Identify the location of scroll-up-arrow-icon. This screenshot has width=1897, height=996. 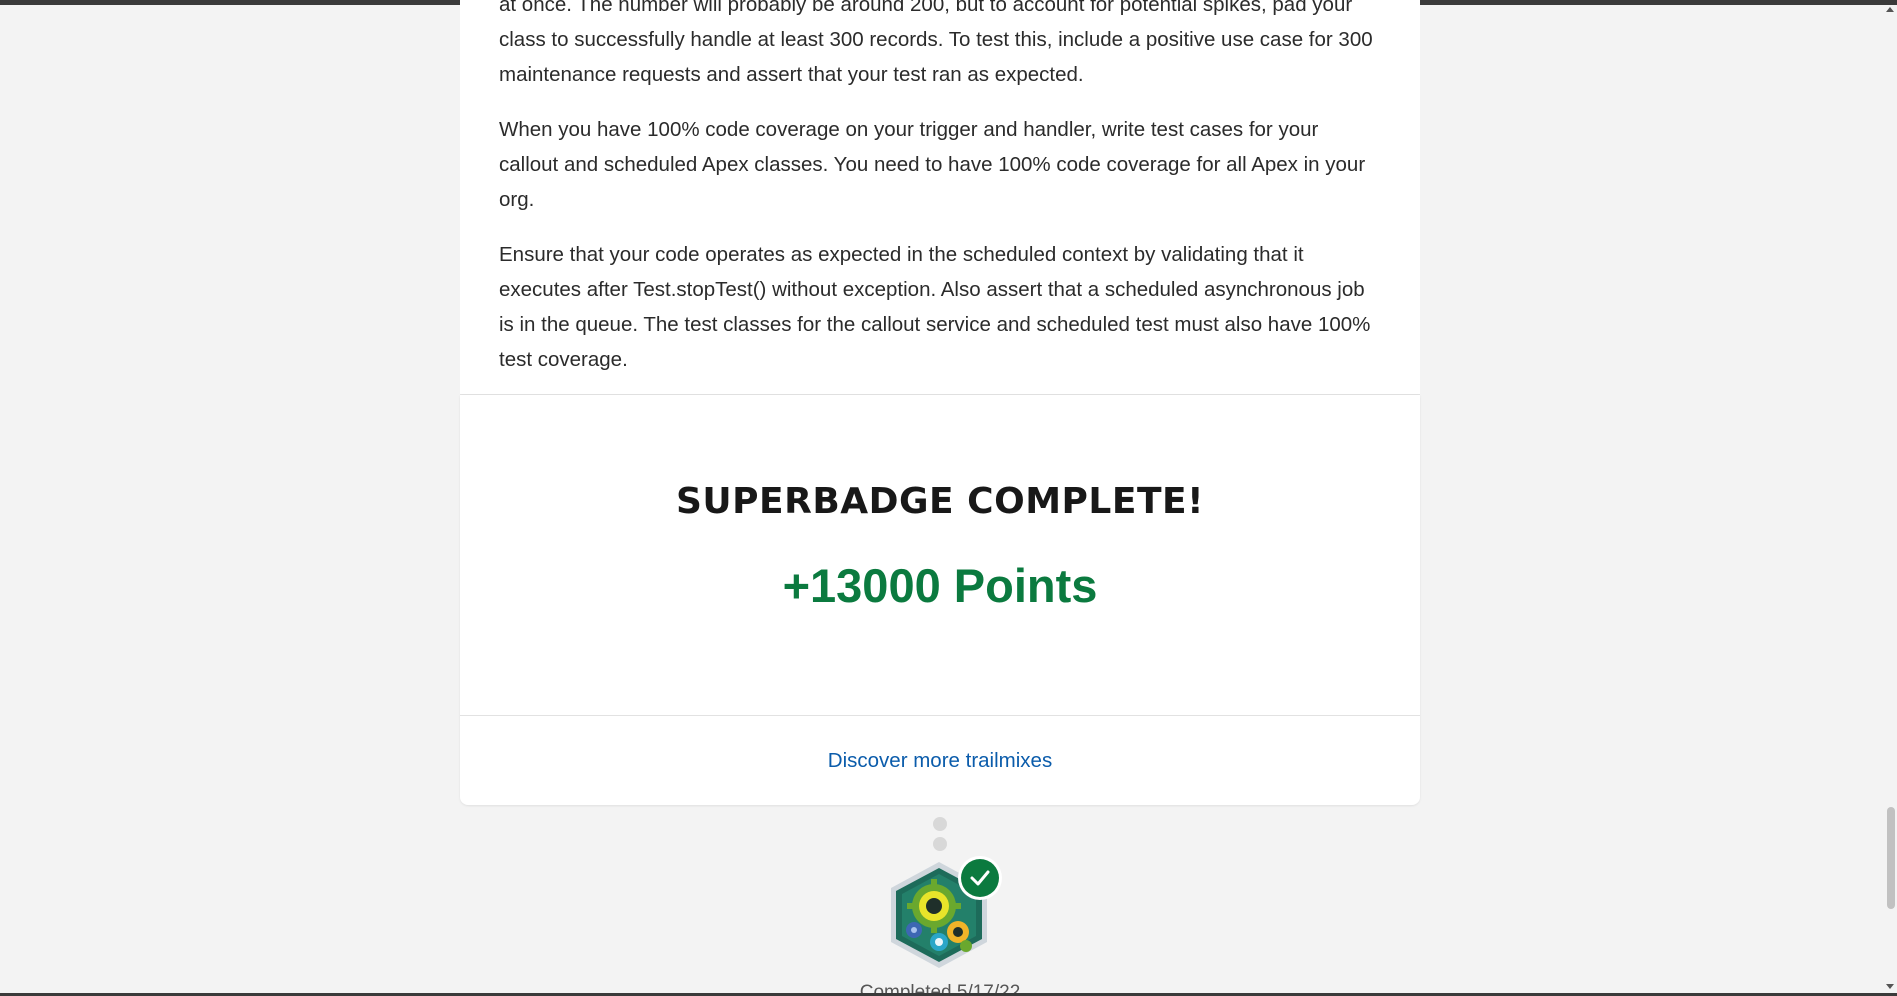
(1890, 9).